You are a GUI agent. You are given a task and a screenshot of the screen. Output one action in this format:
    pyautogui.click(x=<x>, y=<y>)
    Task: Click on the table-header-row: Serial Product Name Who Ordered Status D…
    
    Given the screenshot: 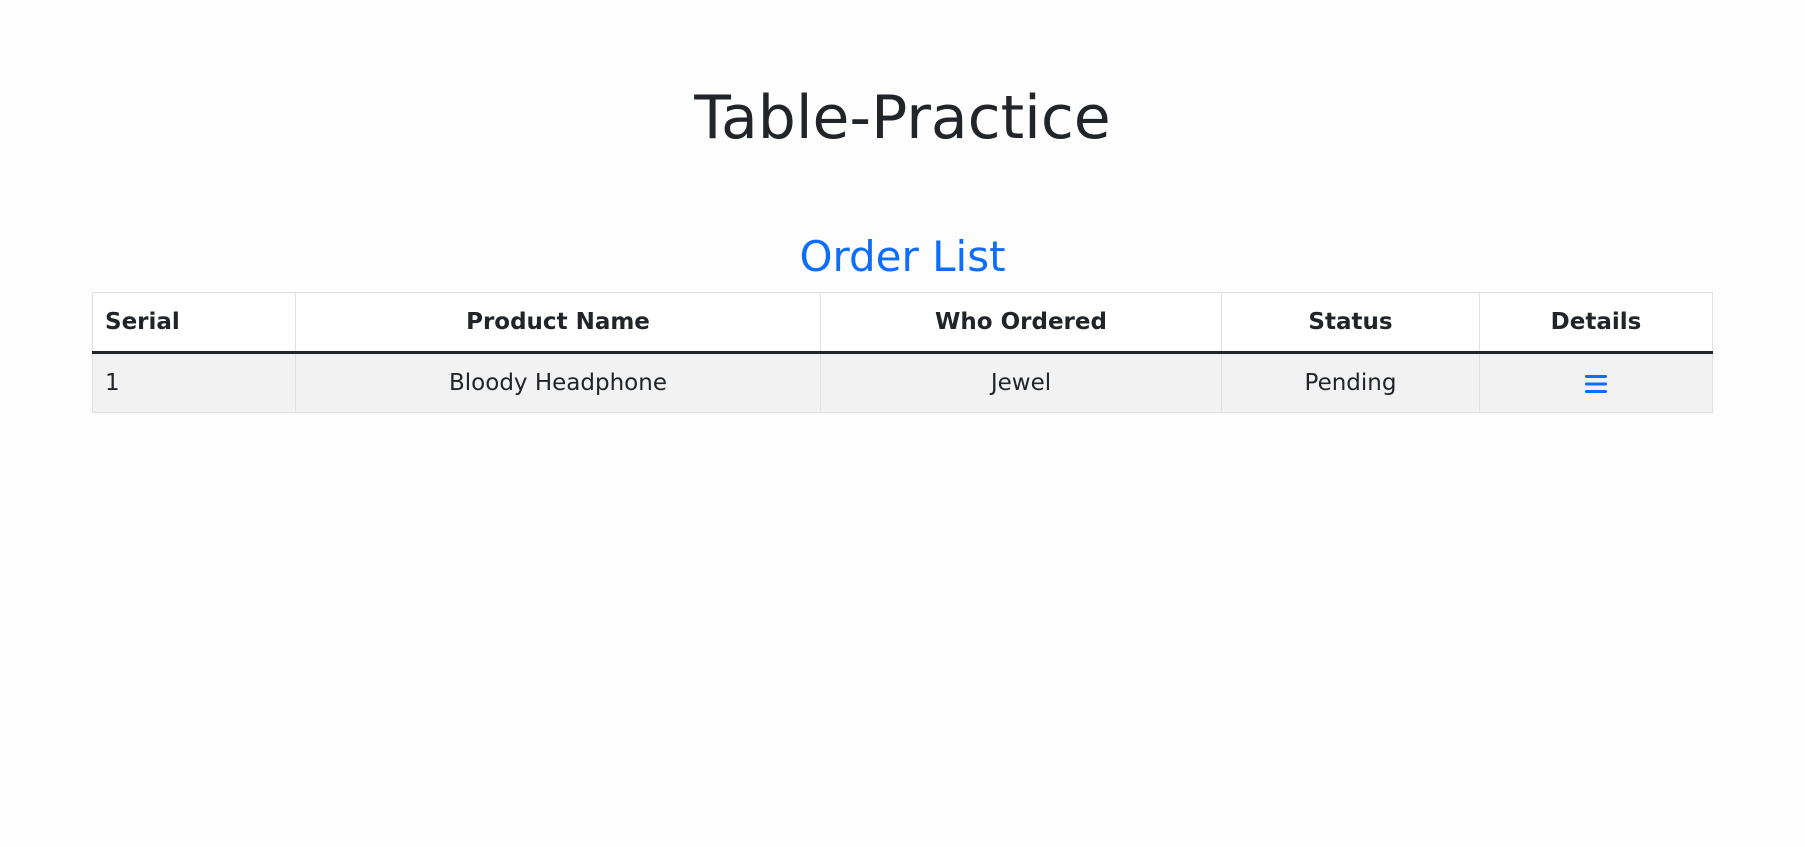 What is the action you would take?
    pyautogui.click(x=902, y=323)
    